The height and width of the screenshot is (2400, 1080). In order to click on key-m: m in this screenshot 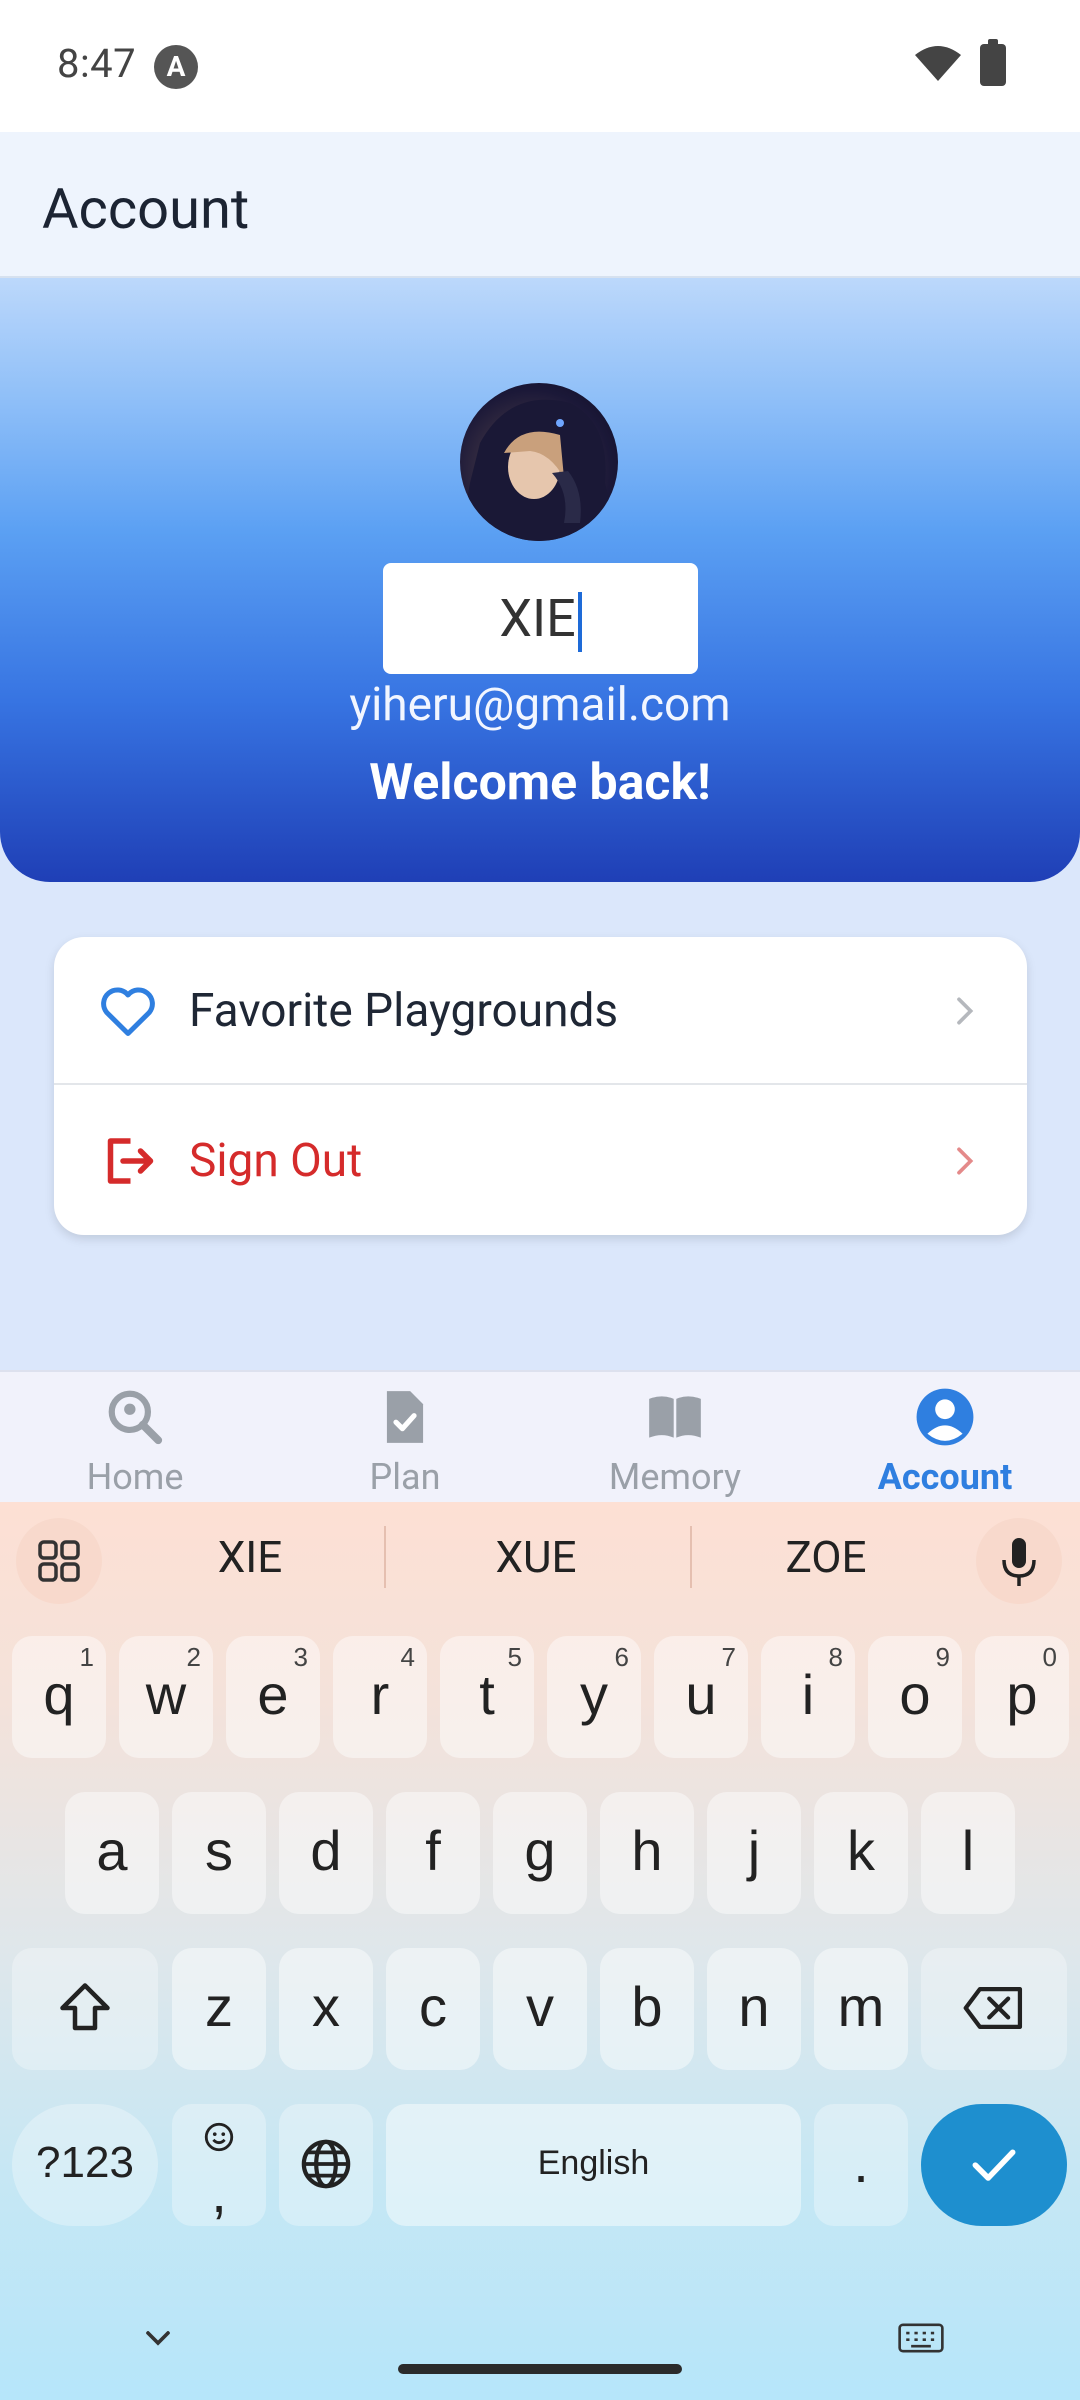, I will do `click(861, 2009)`.